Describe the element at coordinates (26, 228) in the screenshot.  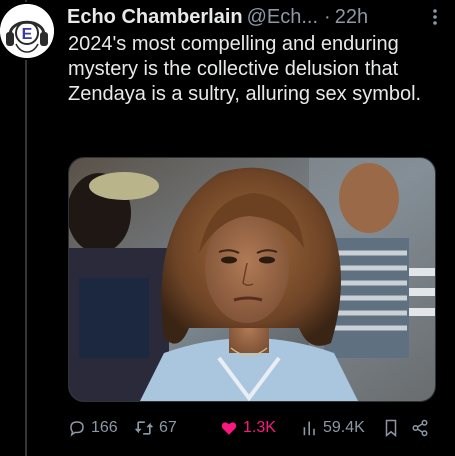
I see `thread-line` at that location.